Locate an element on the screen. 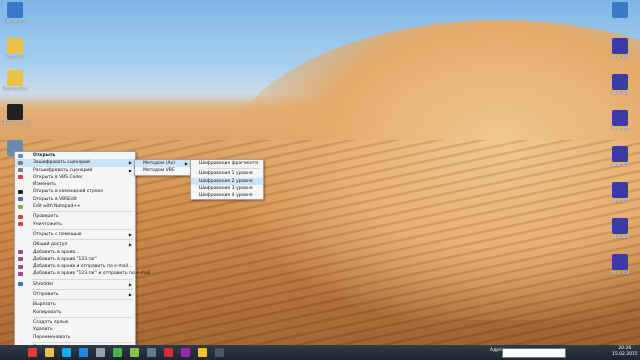 This screenshot has height=360, width=640. menu-item: Методом (Ax) ▶ is located at coordinates (163, 164).